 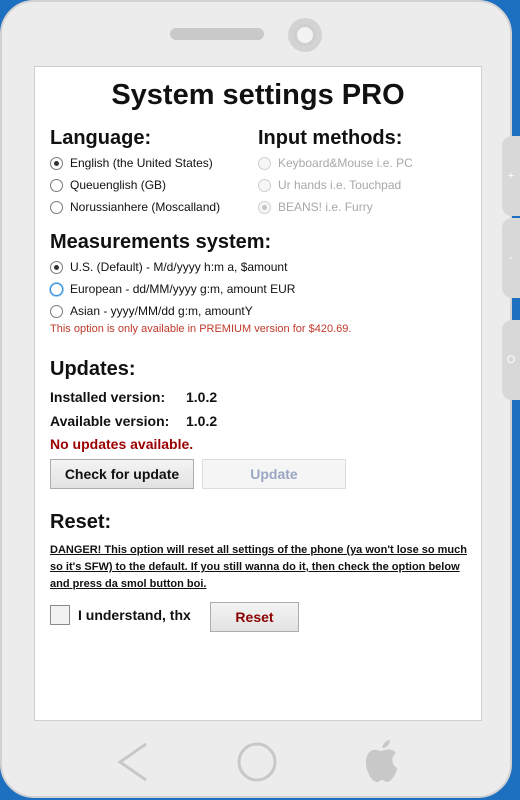 I want to click on installed-version-value: 1.0.2, so click(x=202, y=397).